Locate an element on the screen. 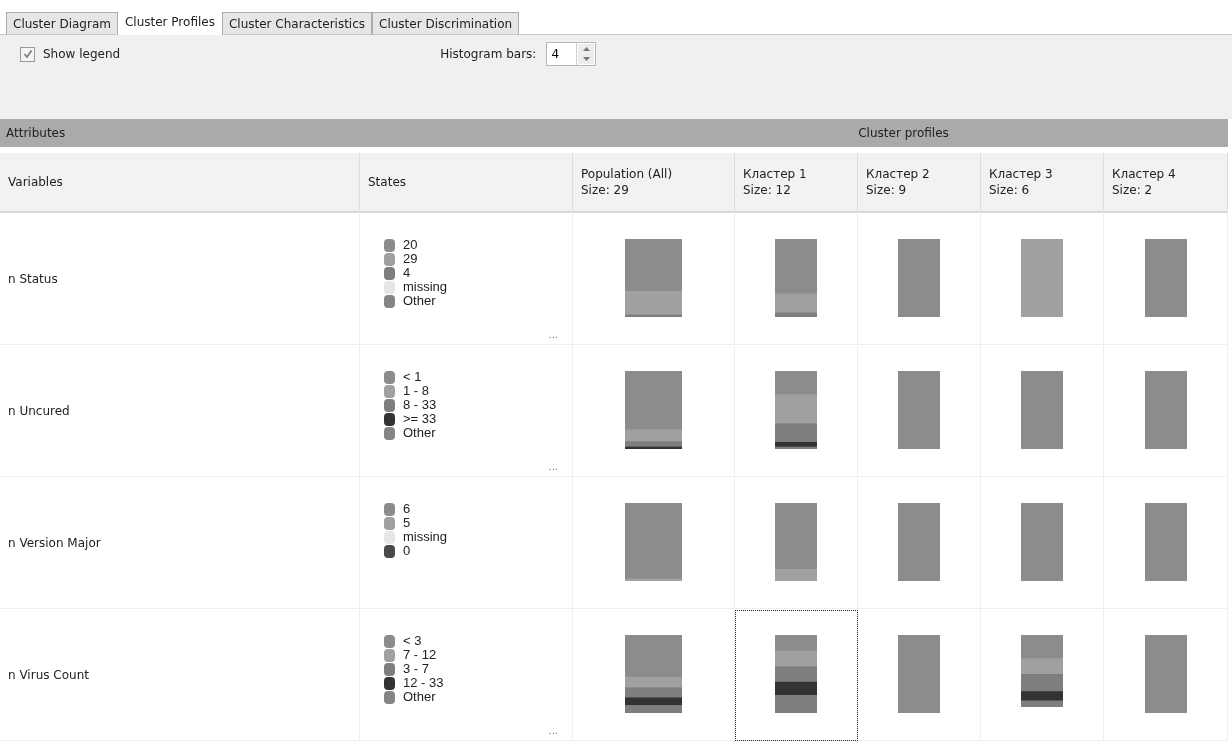 This screenshot has height=742, width=1232. field-label: Histogram bars: is located at coordinates (488, 54).